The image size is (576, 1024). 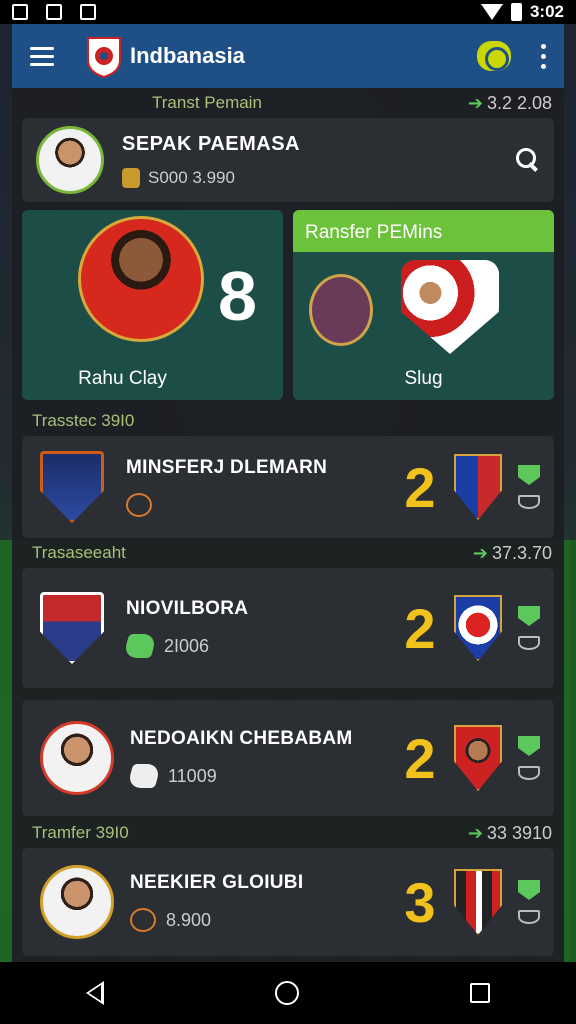 I want to click on list-item-title: NEDOAIKN CHEBABAM, so click(x=241, y=738).